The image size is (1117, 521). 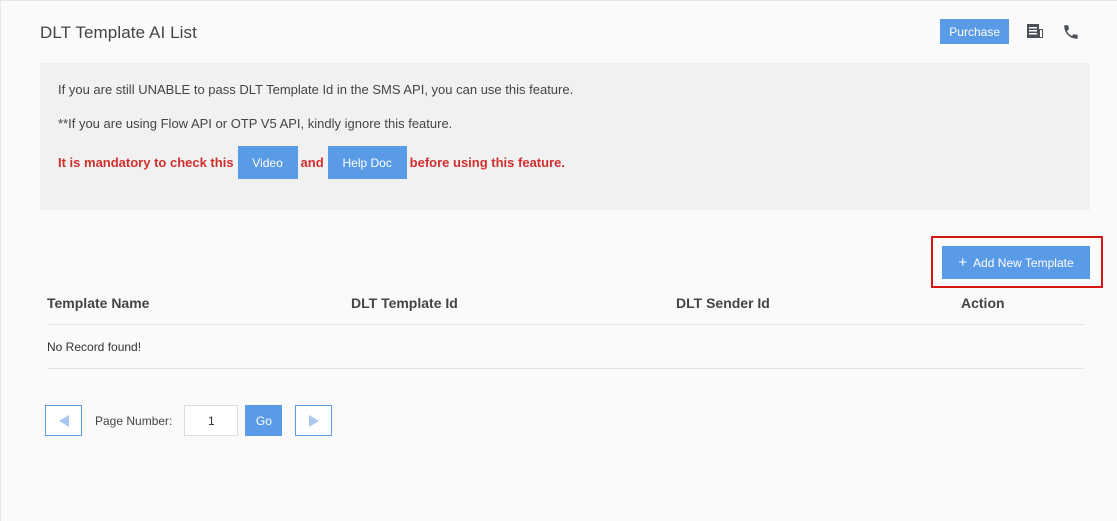 What do you see at coordinates (1010, 31) in the screenshot?
I see `top-actions: Purchase` at bounding box center [1010, 31].